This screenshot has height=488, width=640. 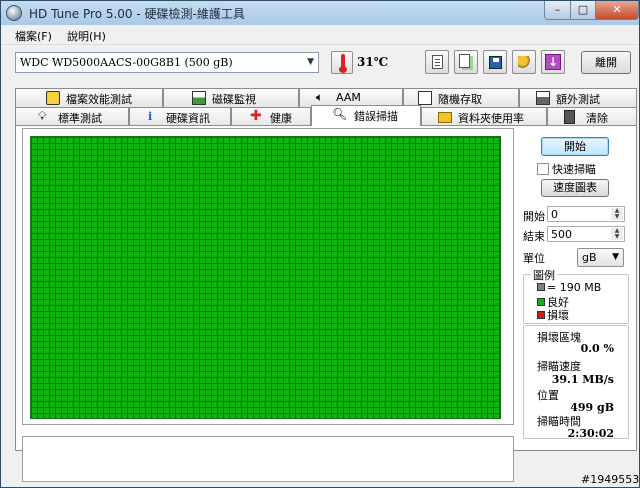 What do you see at coordinates (534, 236) in the screenshot?
I see `end-field-label: 結束` at bounding box center [534, 236].